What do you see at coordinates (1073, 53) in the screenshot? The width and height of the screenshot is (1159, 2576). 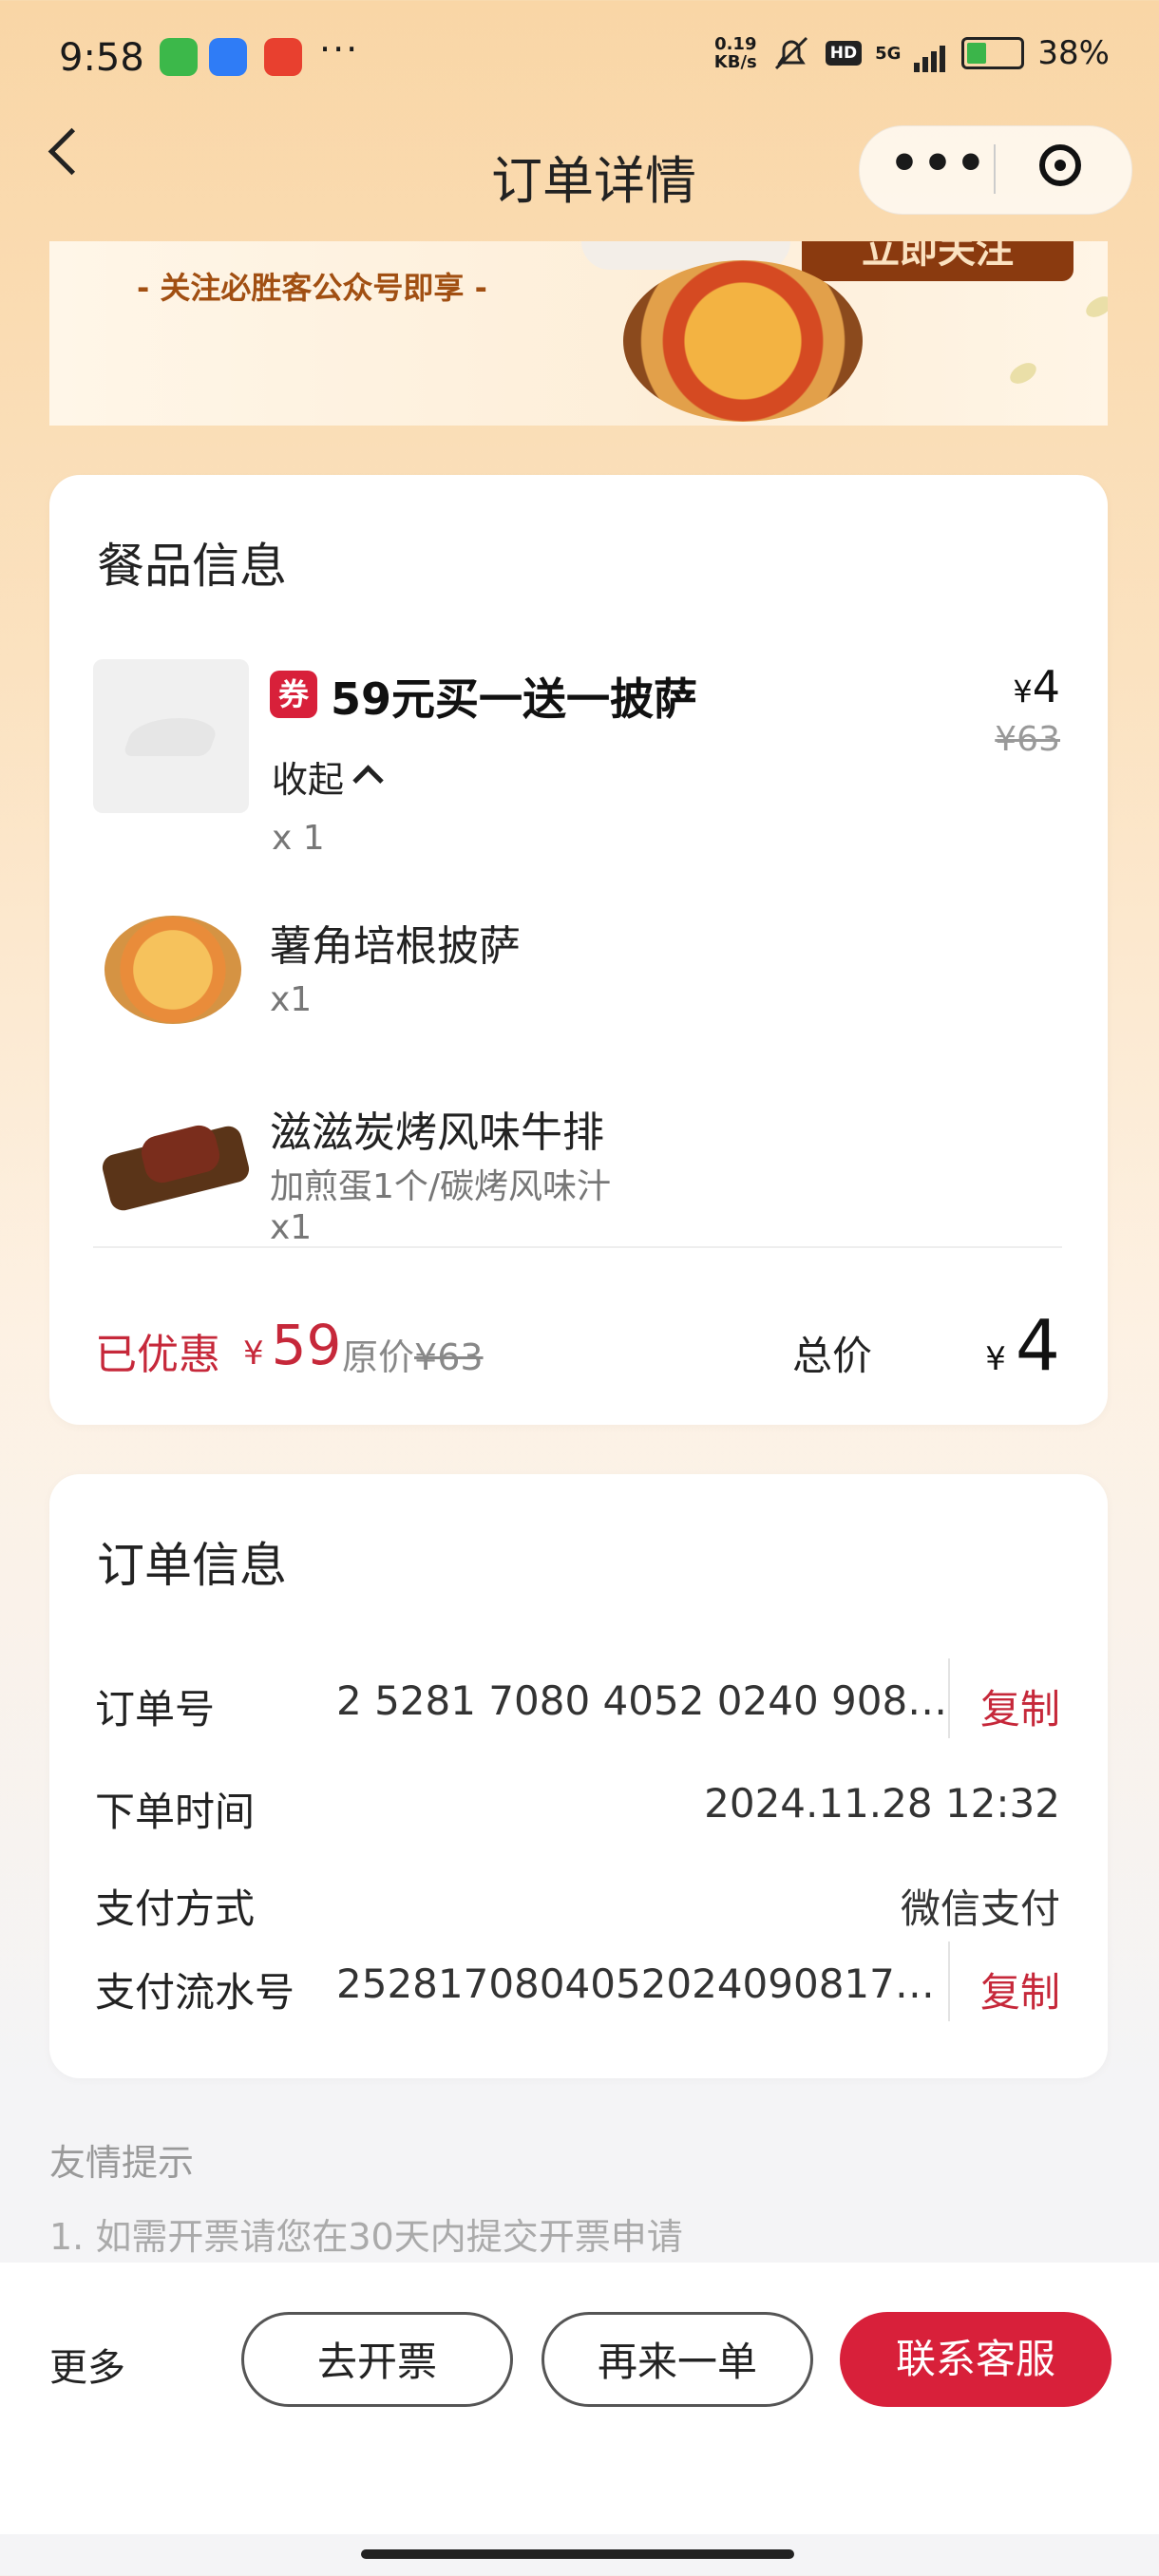 I see `battery-percent: 38%` at bounding box center [1073, 53].